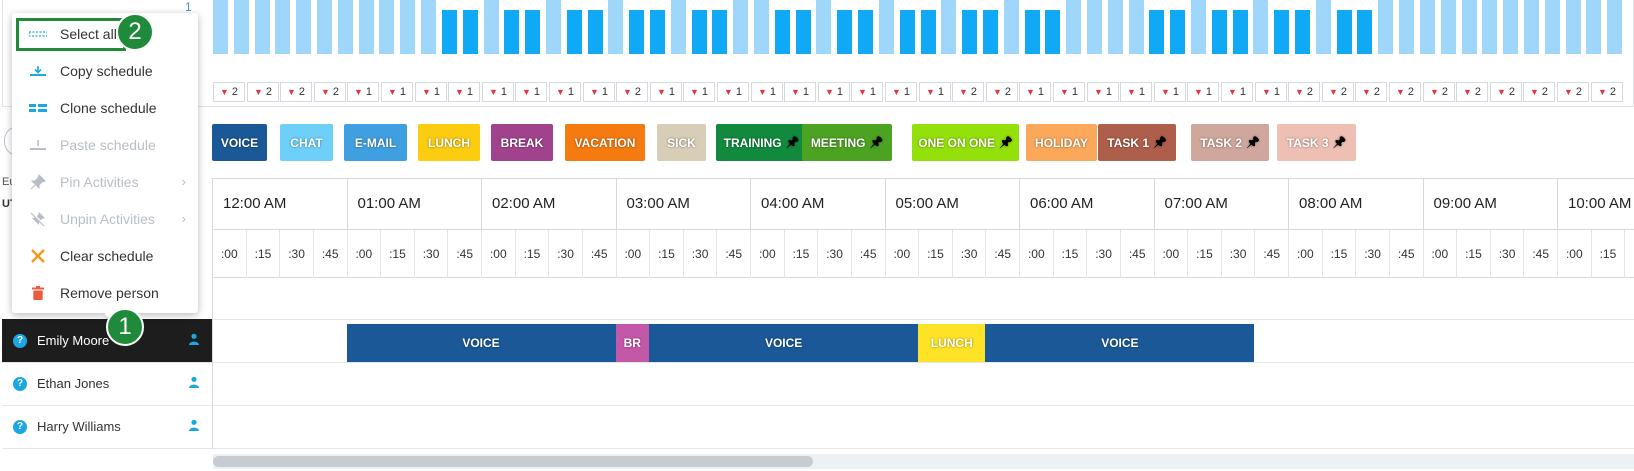 This screenshot has width=1634, height=471. I want to click on menu-item-remove-person: Remove person, so click(105, 292).